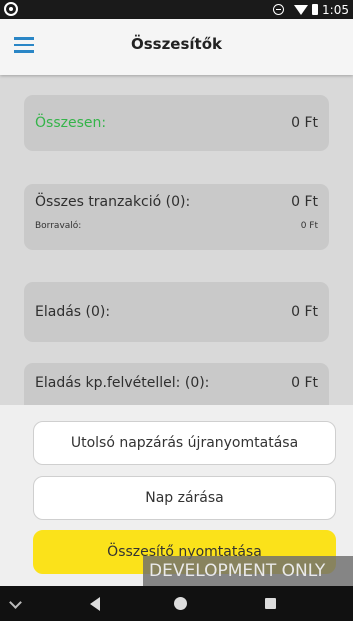 The height and width of the screenshot is (621, 353). I want to click on app-bar: Összesítők, so click(176, 47).